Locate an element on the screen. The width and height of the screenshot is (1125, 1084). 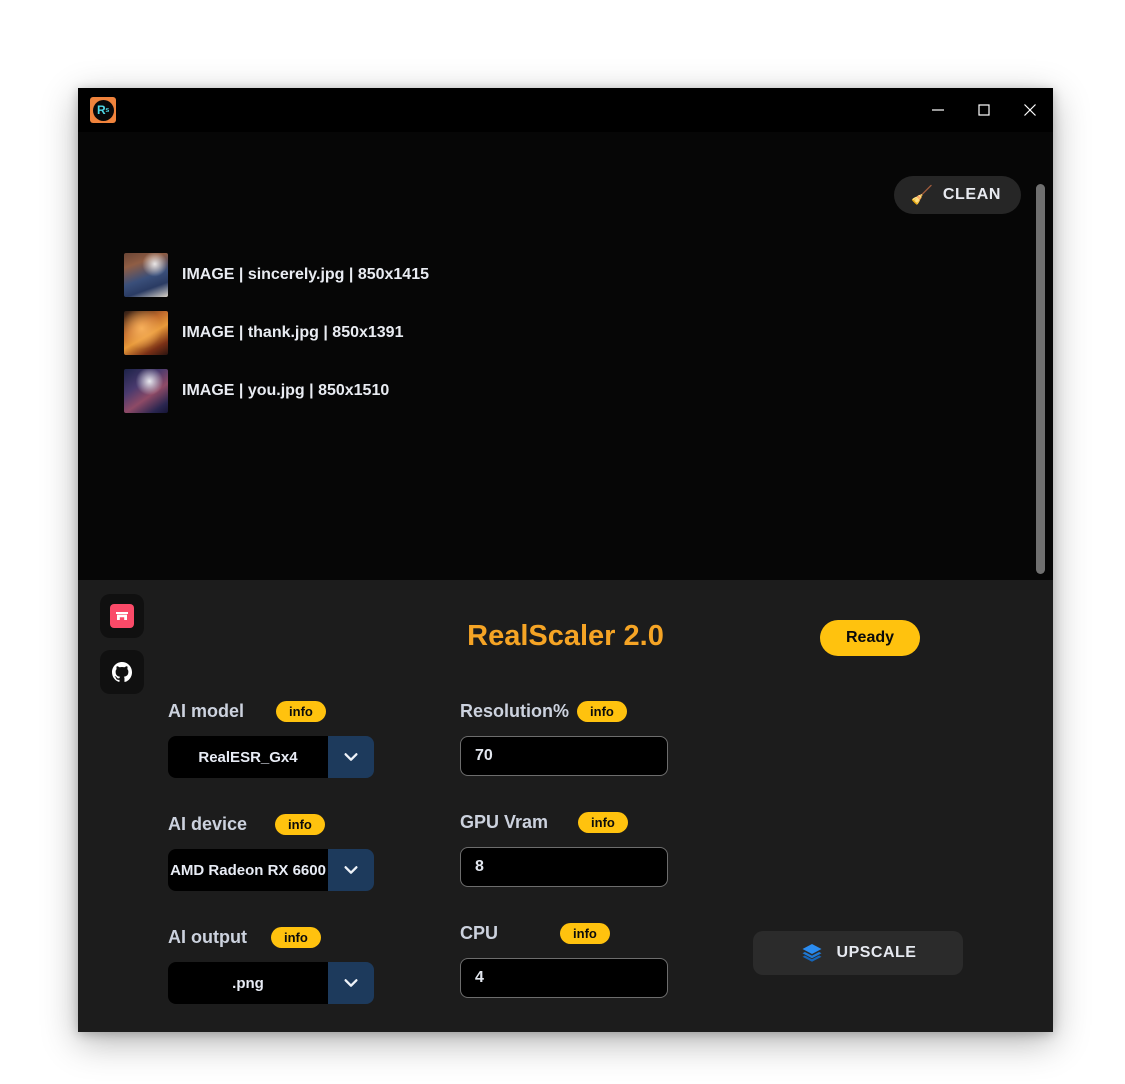
scrollbar is located at coordinates (1040, 379).